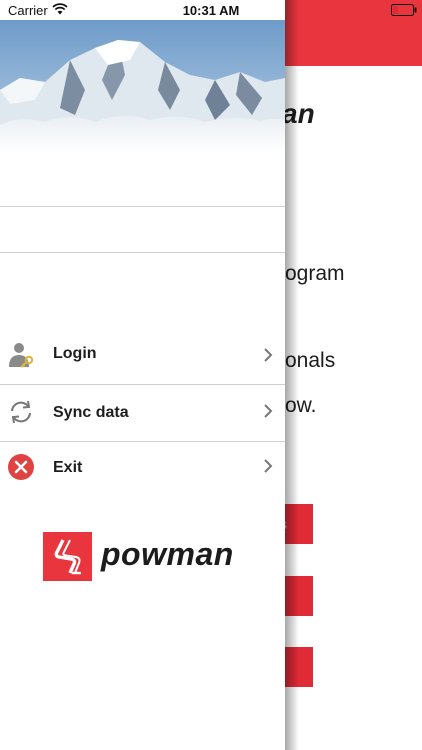 The height and width of the screenshot is (750, 422). I want to click on battery-icon, so click(404, 10).